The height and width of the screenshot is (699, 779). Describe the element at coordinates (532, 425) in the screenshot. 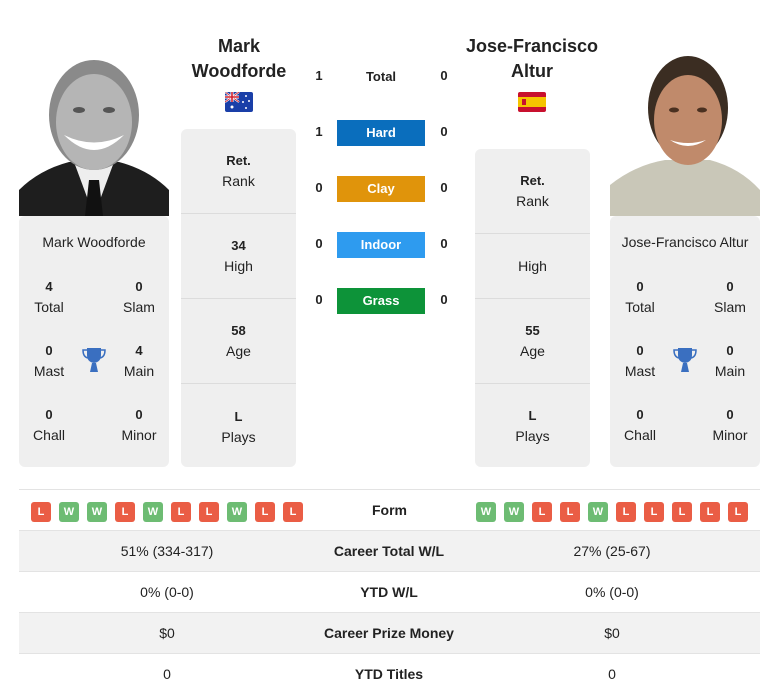

I see `player2-plays: L Plays` at that location.